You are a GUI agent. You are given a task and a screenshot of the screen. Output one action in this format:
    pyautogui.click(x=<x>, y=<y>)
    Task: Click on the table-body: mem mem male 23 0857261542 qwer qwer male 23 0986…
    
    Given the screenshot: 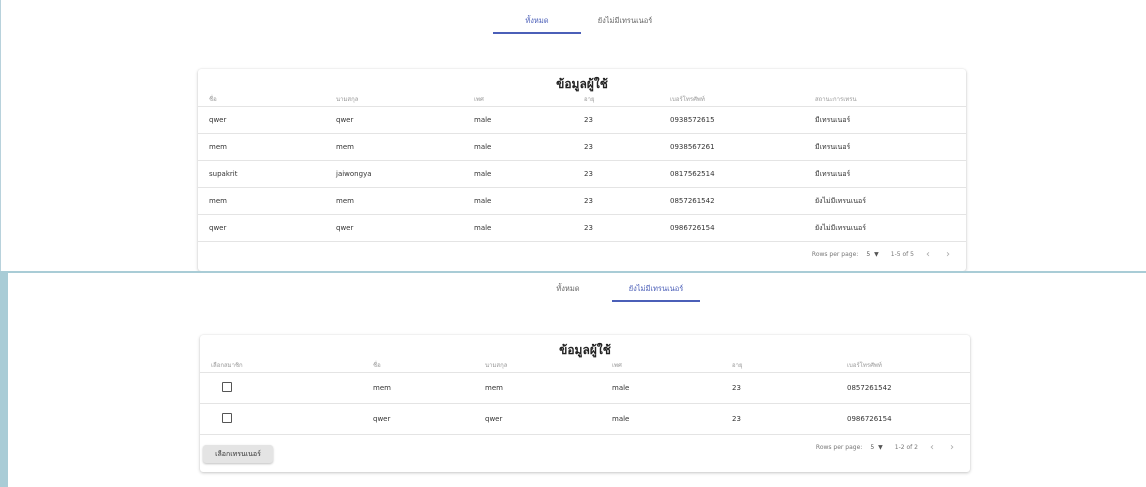 What is the action you would take?
    pyautogui.click(x=585, y=404)
    